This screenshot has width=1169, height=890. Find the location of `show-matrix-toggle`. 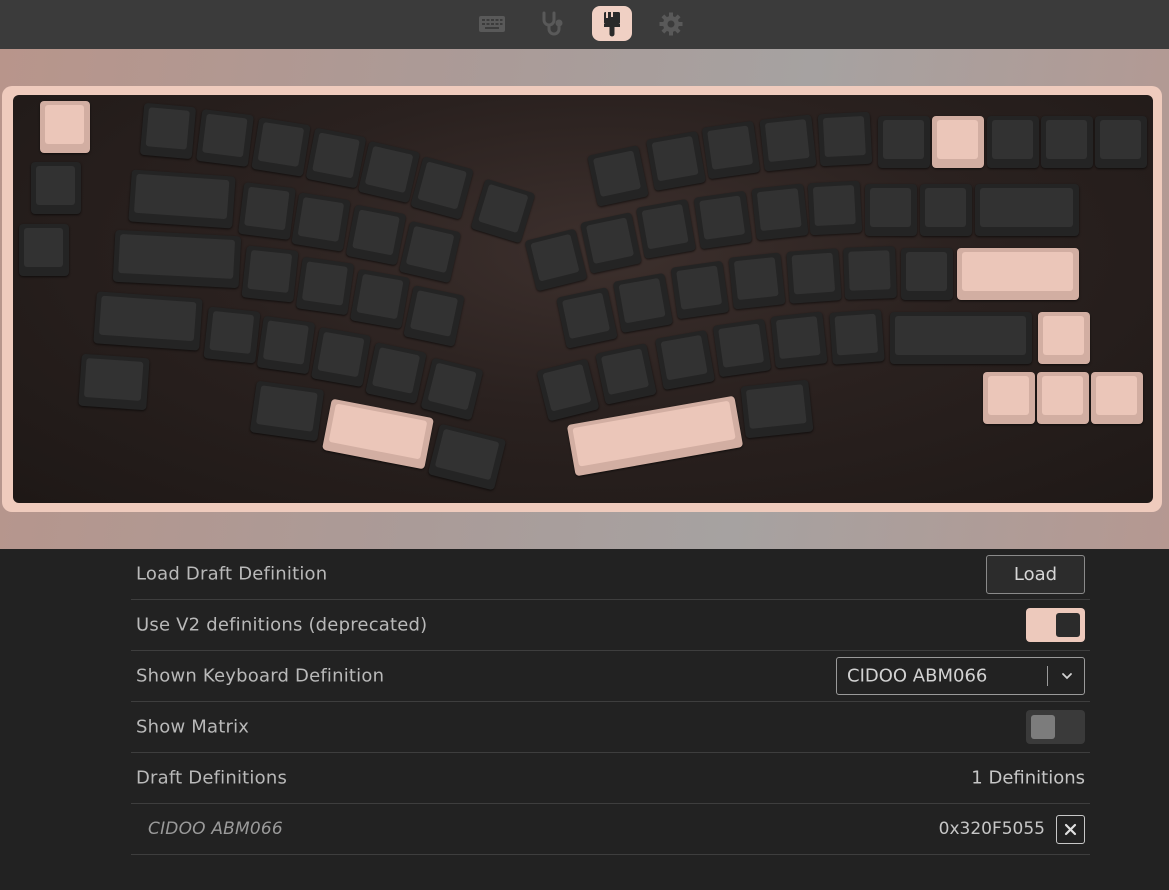

show-matrix-toggle is located at coordinates (1055, 727).